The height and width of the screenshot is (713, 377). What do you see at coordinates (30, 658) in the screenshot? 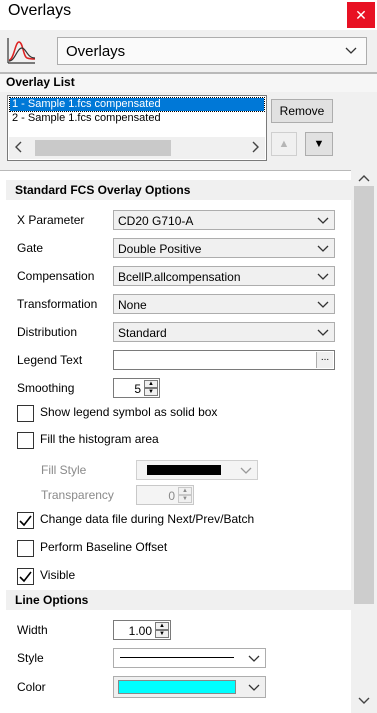
I see `style-label: Style` at bounding box center [30, 658].